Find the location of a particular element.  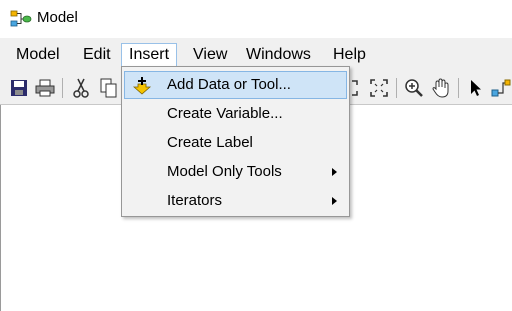

connect-icon is located at coordinates (501, 88).